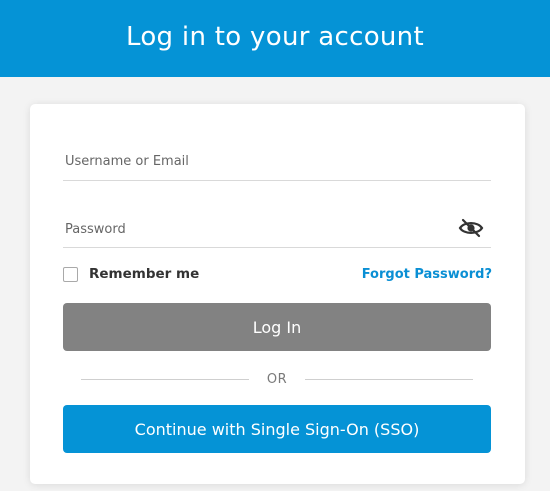 The height and width of the screenshot is (491, 550). I want to click on username-field-wrapper, so click(277, 161).